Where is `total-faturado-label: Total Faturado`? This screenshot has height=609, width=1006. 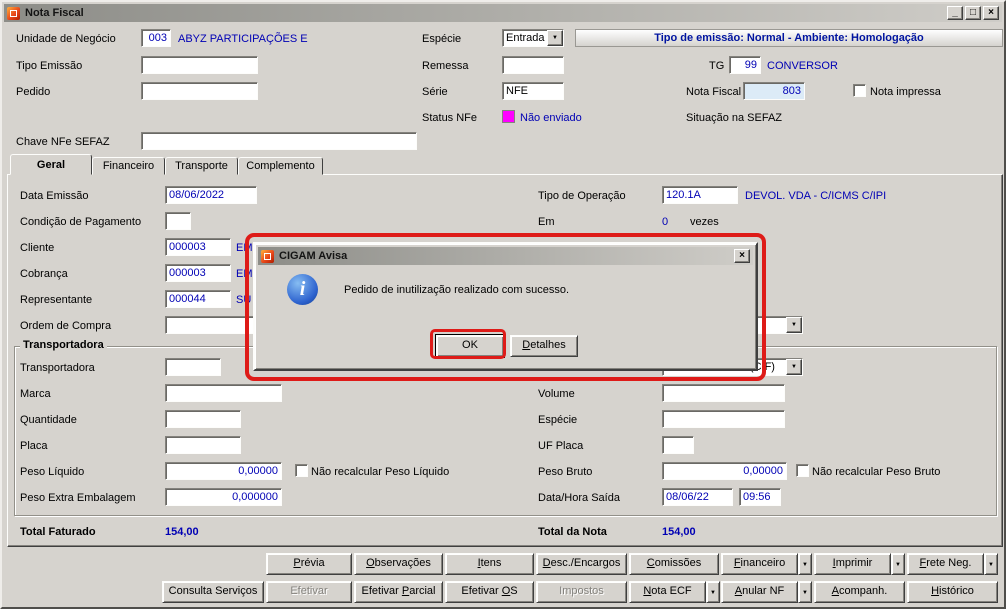
total-faturado-label: Total Faturado is located at coordinates (58, 532).